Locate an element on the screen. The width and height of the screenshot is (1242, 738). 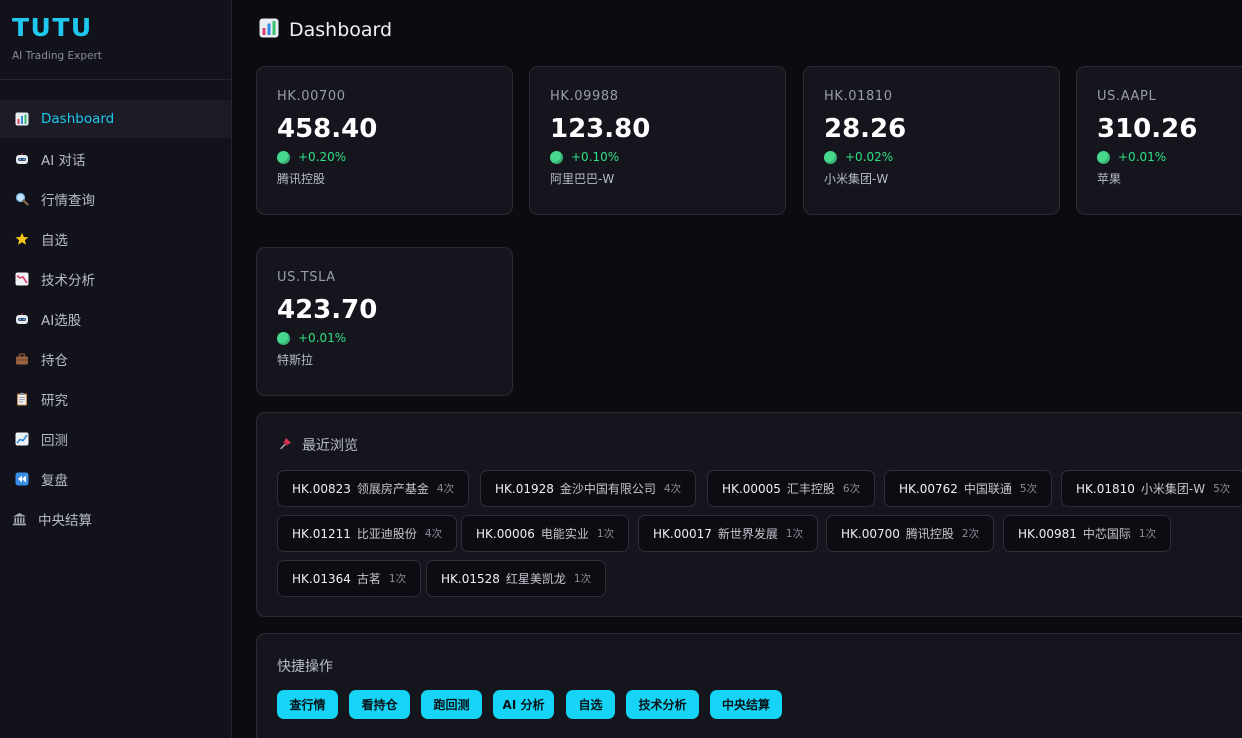
chart-down-icon is located at coordinates (22, 279).